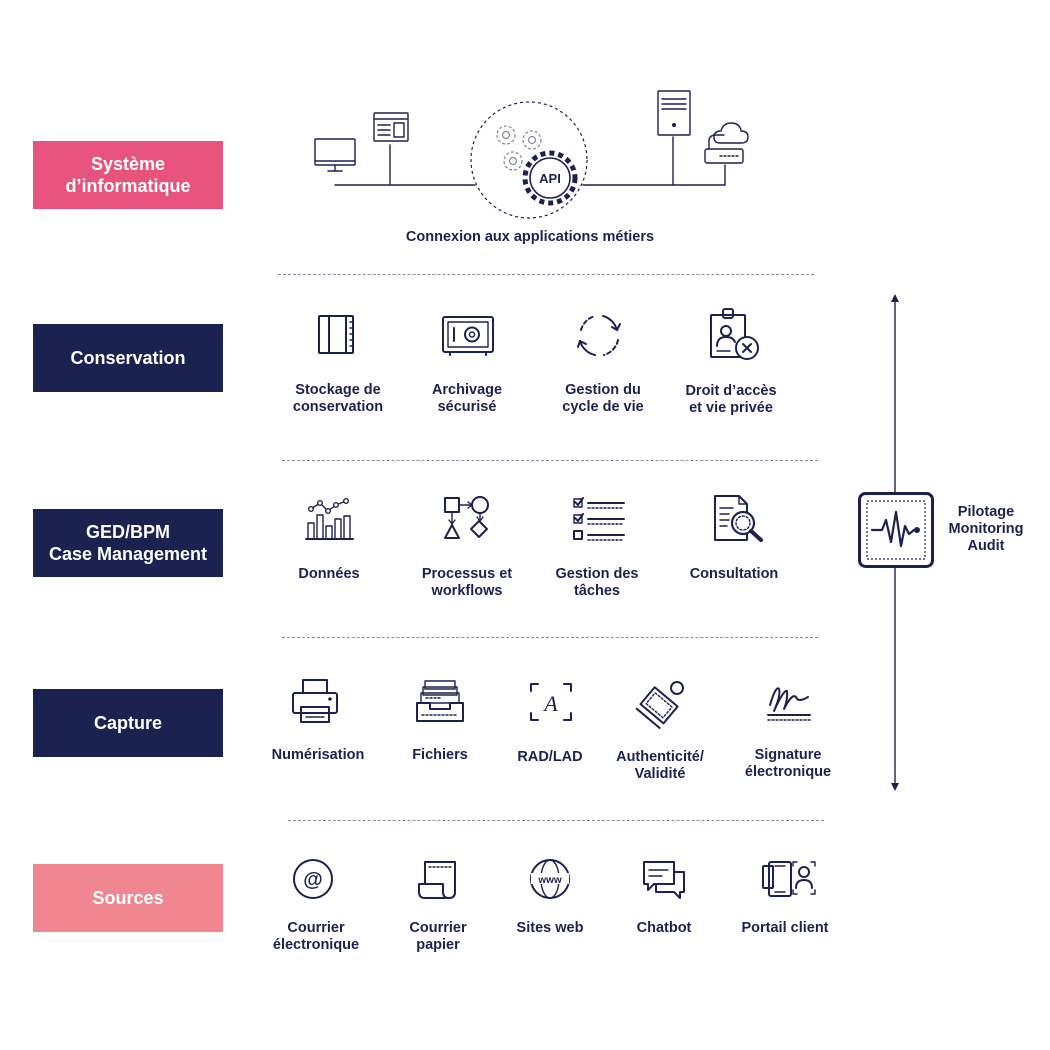 The image size is (1050, 1050). What do you see at coordinates (128, 543) in the screenshot?
I see `layer-ged: GED/BPM Case Management` at bounding box center [128, 543].